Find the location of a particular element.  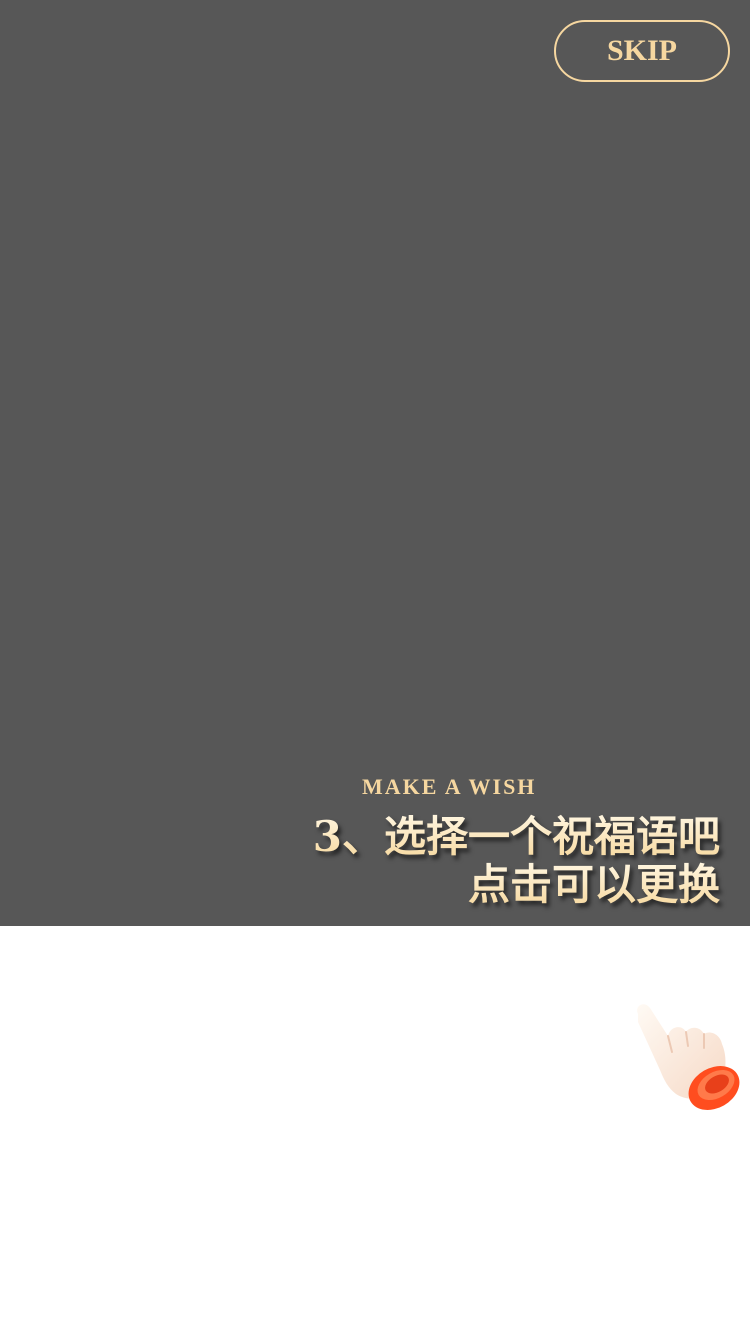

tip-subtitle: MAKE A WISH is located at coordinates (449, 786).